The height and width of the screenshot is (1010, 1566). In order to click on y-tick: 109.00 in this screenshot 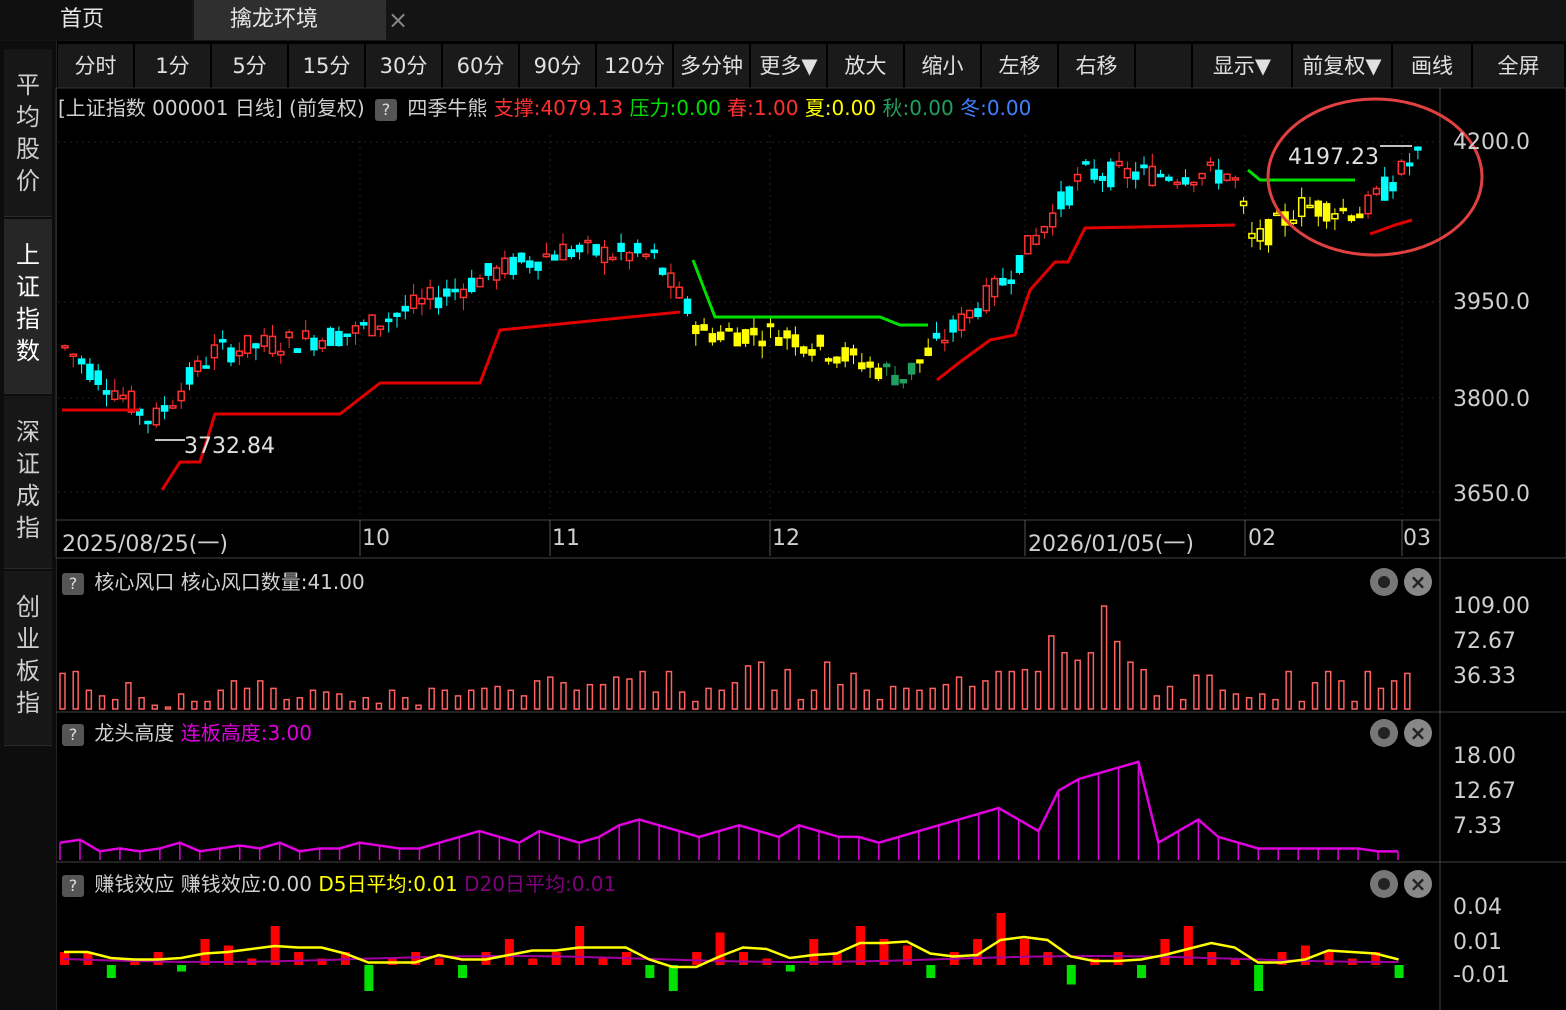, I will do `click(1491, 606)`.